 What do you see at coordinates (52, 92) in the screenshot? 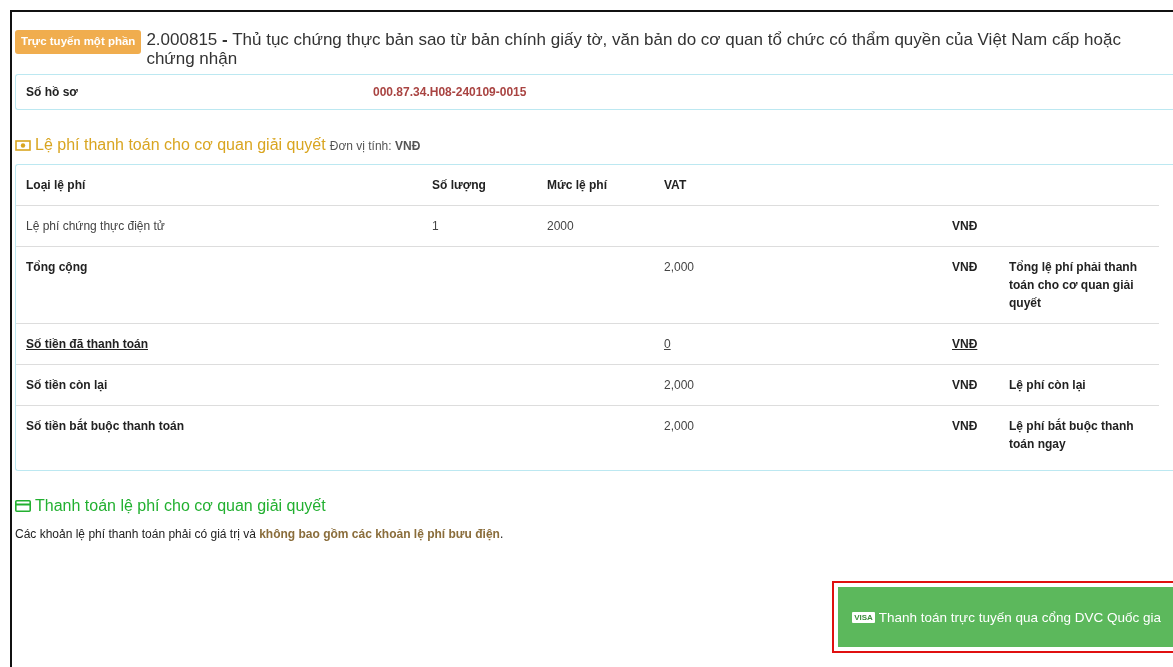
I see `file-number-label: Số hồ sơ` at bounding box center [52, 92].